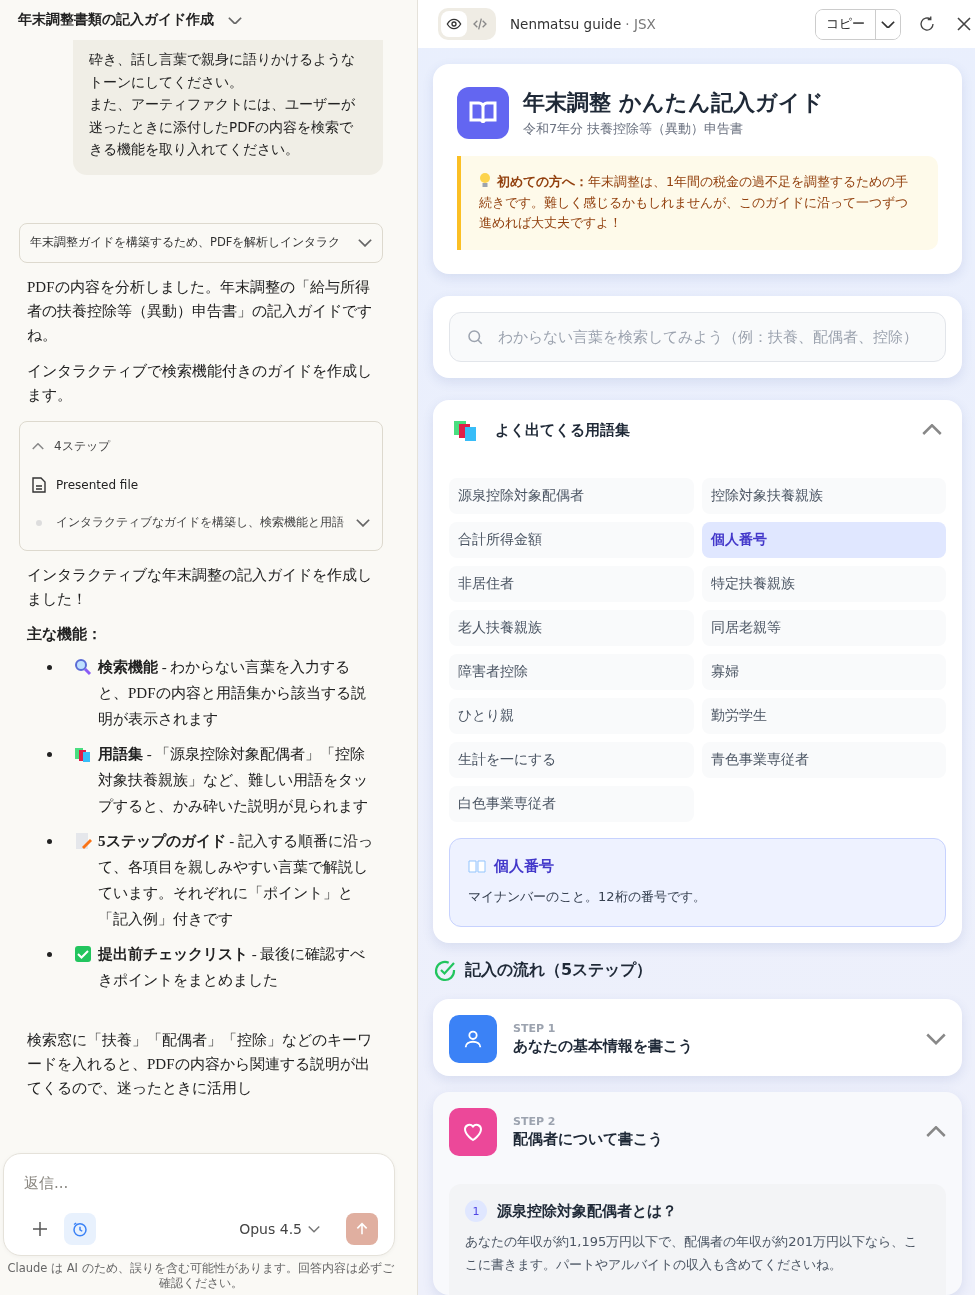 This screenshot has height=1295, width=975. I want to click on checkmark-icon, so click(83, 953).